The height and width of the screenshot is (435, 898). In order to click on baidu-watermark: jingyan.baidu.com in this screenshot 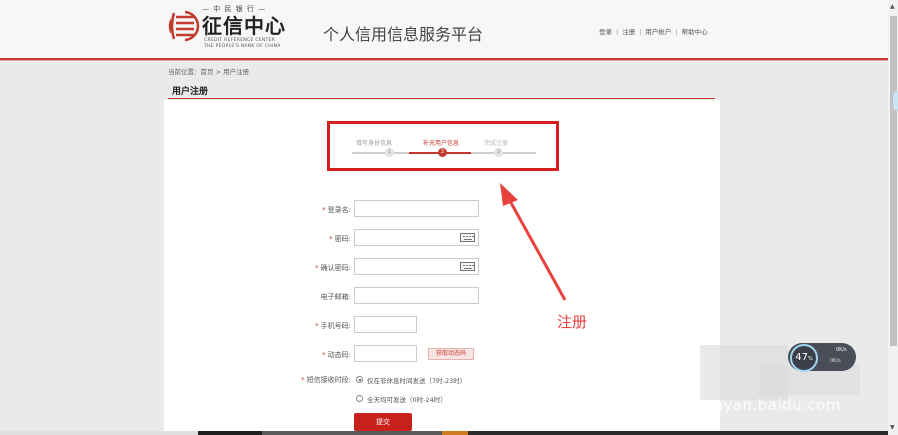, I will do `click(767, 405)`.